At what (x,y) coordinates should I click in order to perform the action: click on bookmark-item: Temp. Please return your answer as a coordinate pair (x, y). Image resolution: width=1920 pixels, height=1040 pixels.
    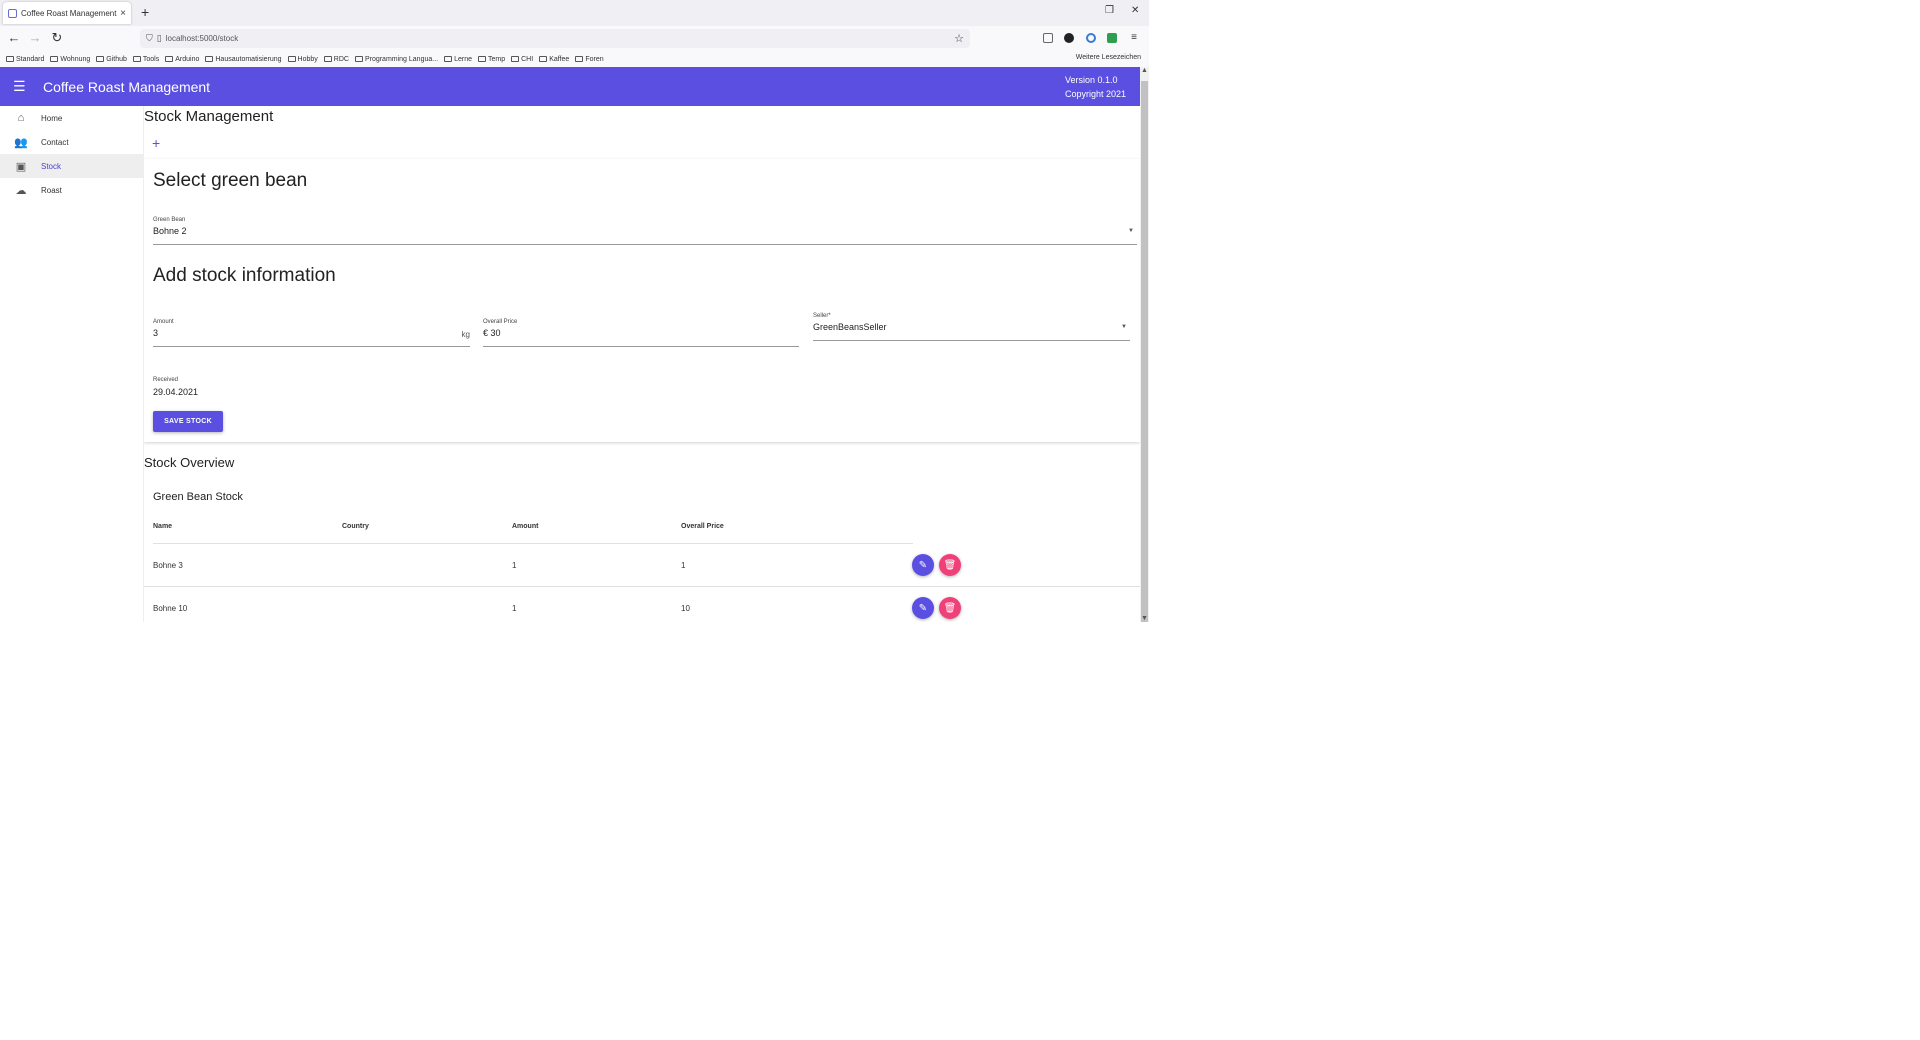
    Looking at the image, I should click on (491, 59).